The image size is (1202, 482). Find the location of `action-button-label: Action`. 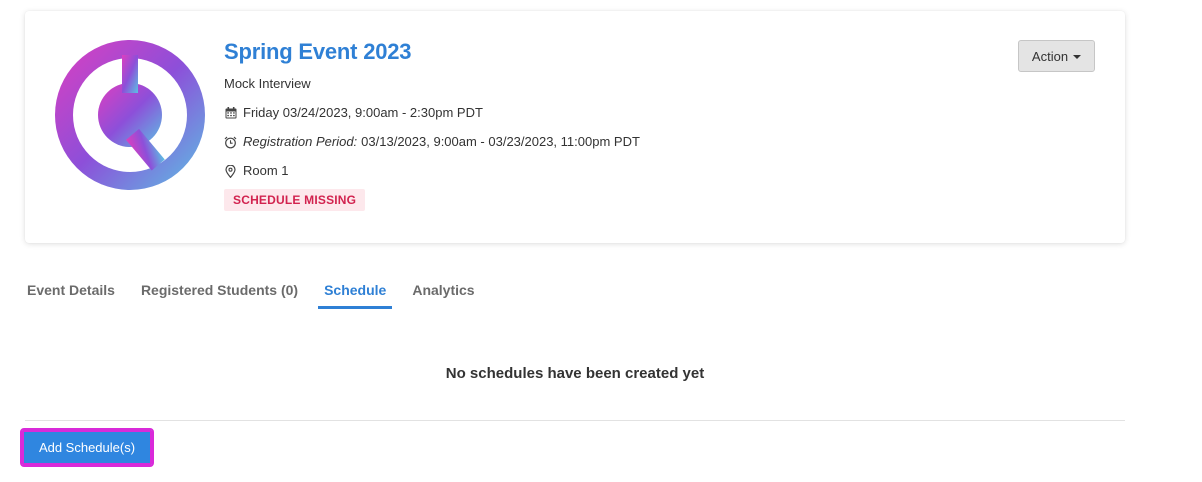

action-button-label: Action is located at coordinates (1050, 56).